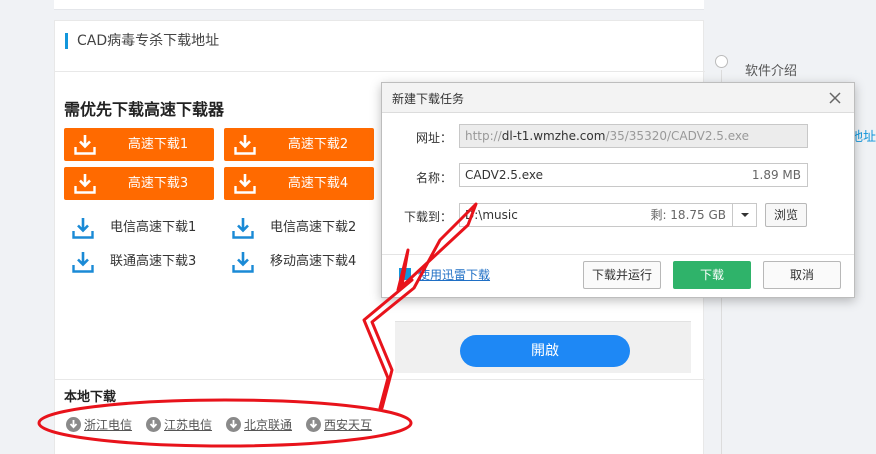 The image size is (876, 454). What do you see at coordinates (545, 351) in the screenshot?
I see `open-button: 開啟` at bounding box center [545, 351].